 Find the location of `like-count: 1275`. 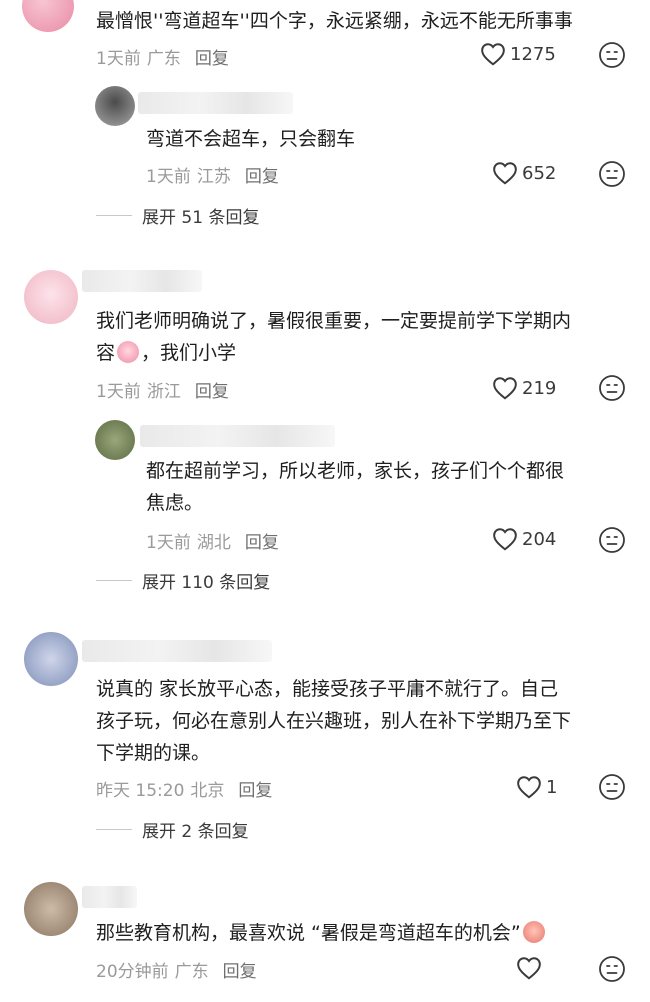

like-count: 1275 is located at coordinates (533, 54).